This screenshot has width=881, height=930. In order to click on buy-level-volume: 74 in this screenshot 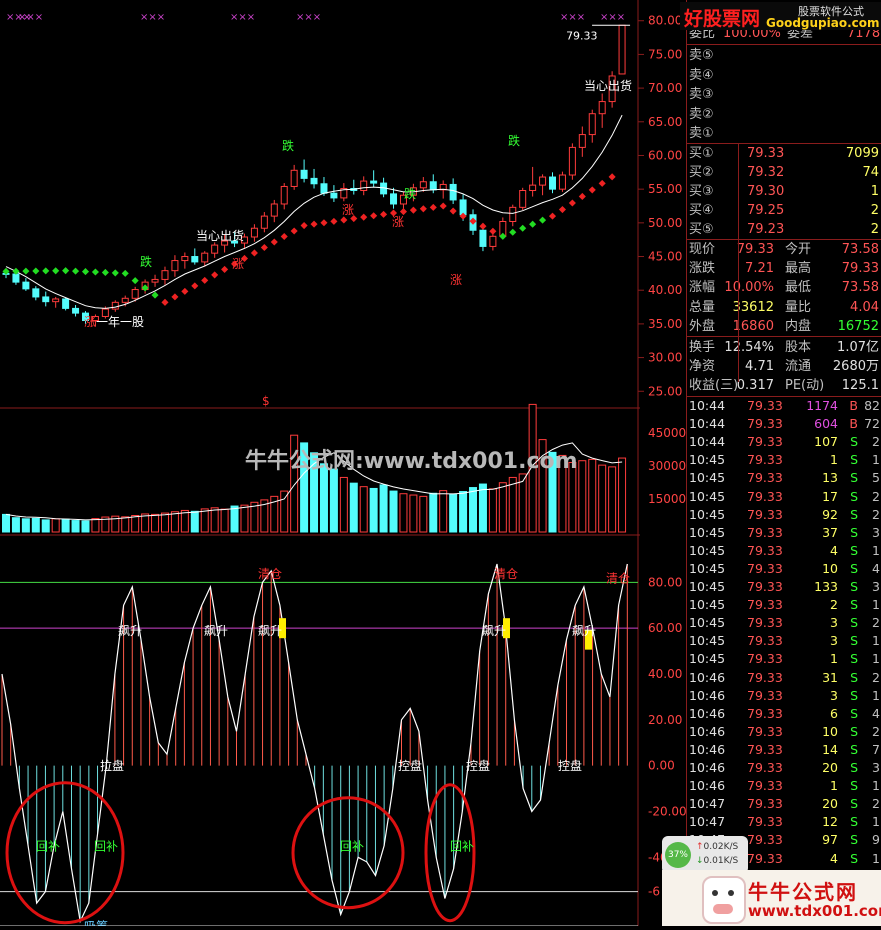, I will do `click(870, 172)`.